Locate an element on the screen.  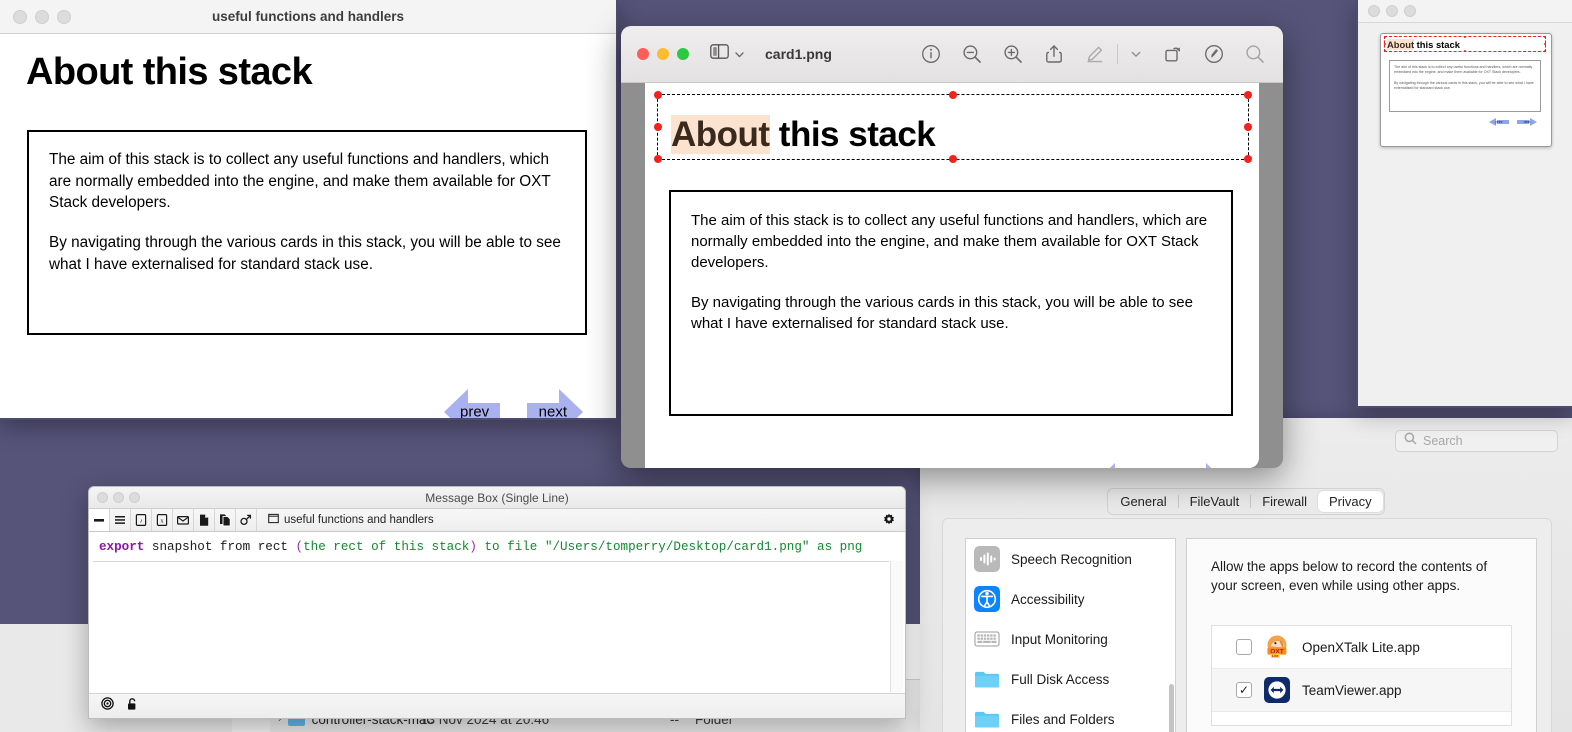
toolbar-divider is located at coordinates (1117, 54).